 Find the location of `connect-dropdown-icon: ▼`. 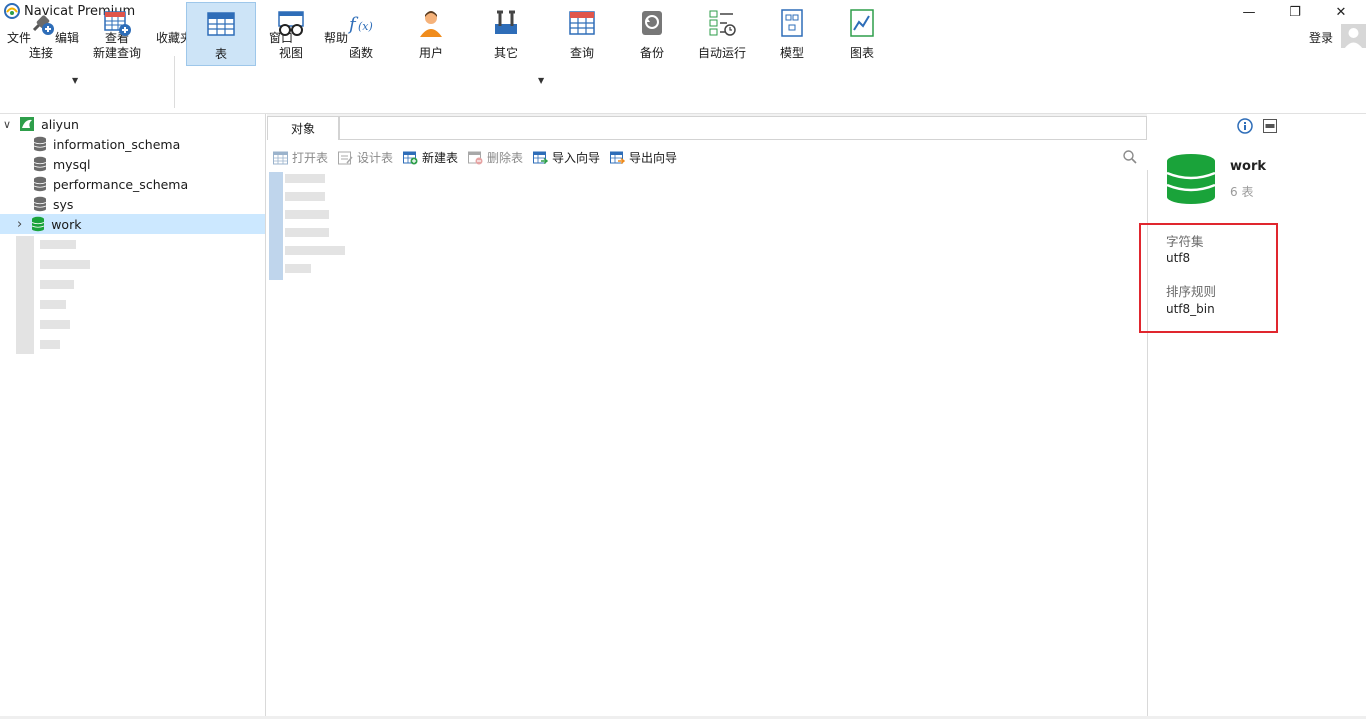

connect-dropdown-icon: ▼ is located at coordinates (75, 80).